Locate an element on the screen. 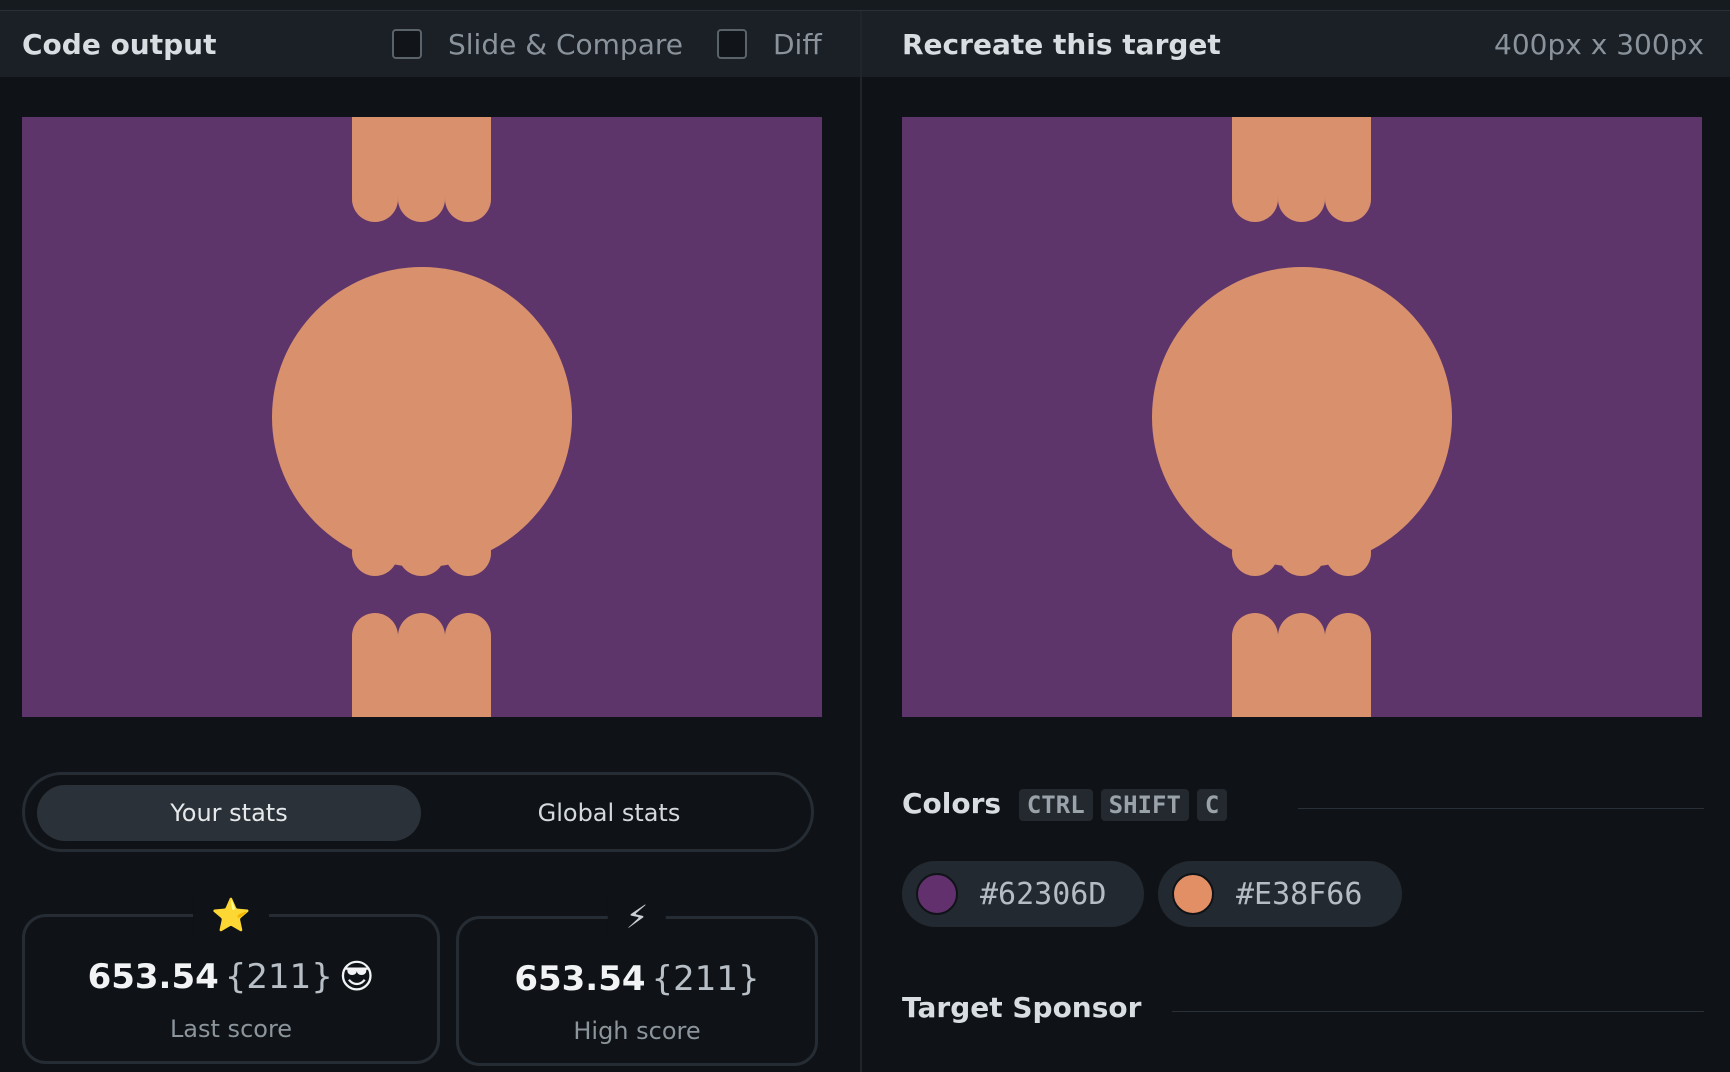 The height and width of the screenshot is (1072, 1730). shortcut-key-ctrl: CTRL is located at coordinates (1055, 805).